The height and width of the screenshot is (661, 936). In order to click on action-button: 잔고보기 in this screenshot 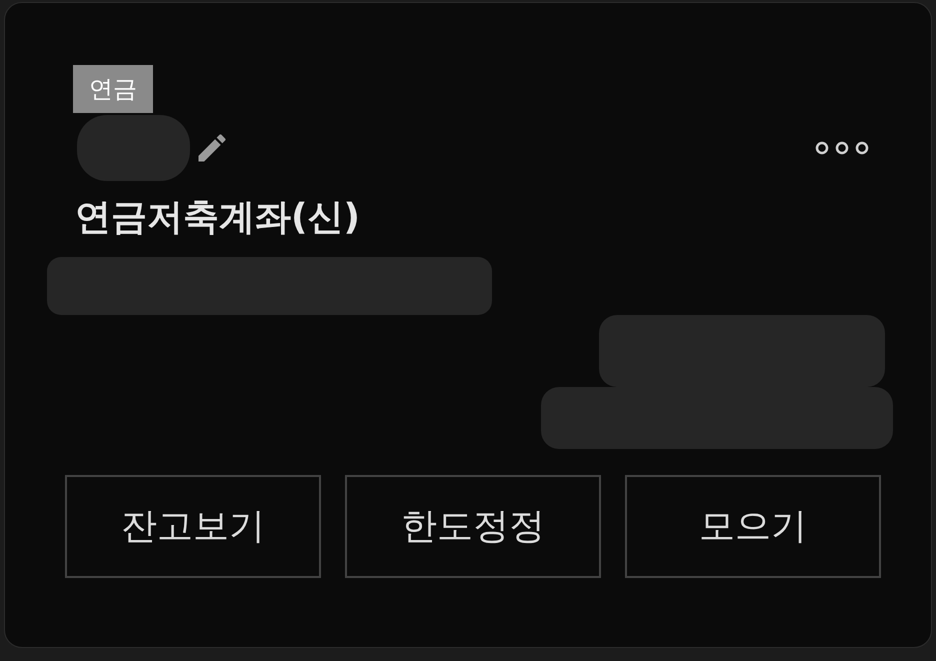, I will do `click(193, 526)`.